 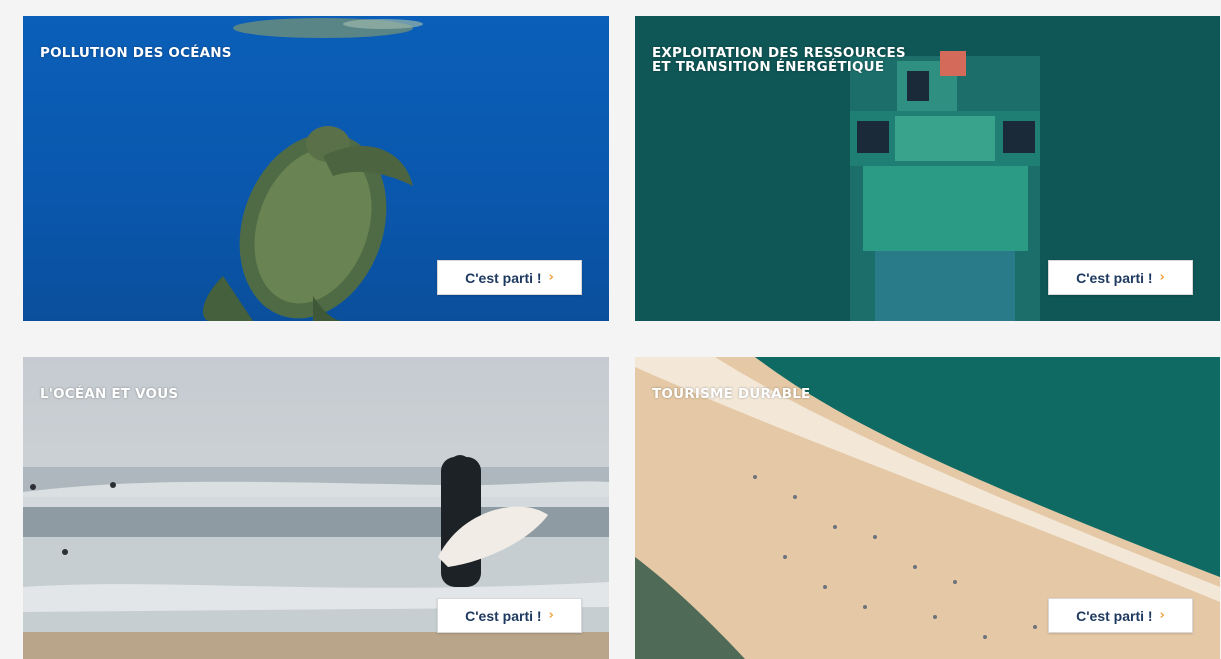 I want to click on card-title: TOURISME DURABLE, so click(x=731, y=394).